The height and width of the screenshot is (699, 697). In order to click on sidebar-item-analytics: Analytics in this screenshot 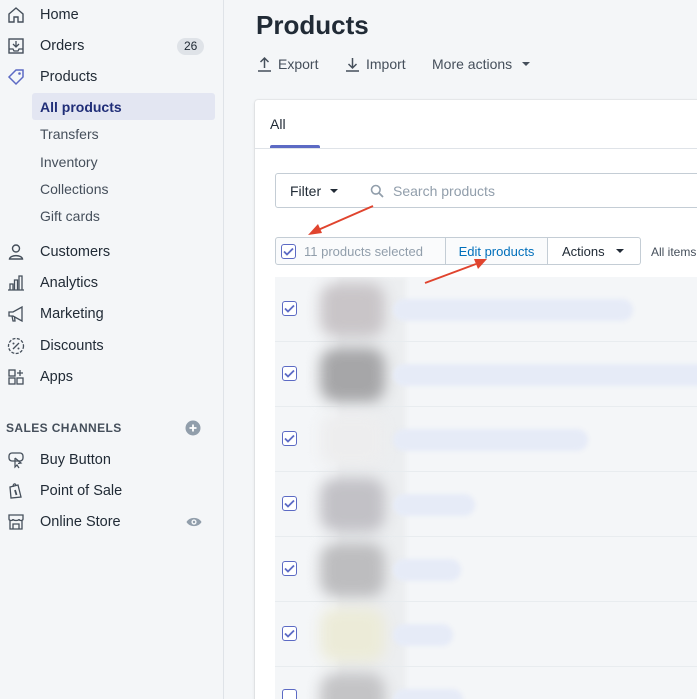, I will do `click(112, 283)`.